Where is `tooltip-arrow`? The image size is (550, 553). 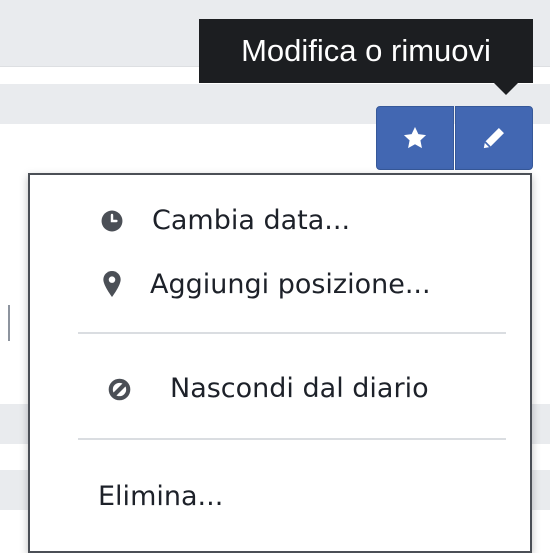
tooltip-arrow is located at coordinates (506, 89).